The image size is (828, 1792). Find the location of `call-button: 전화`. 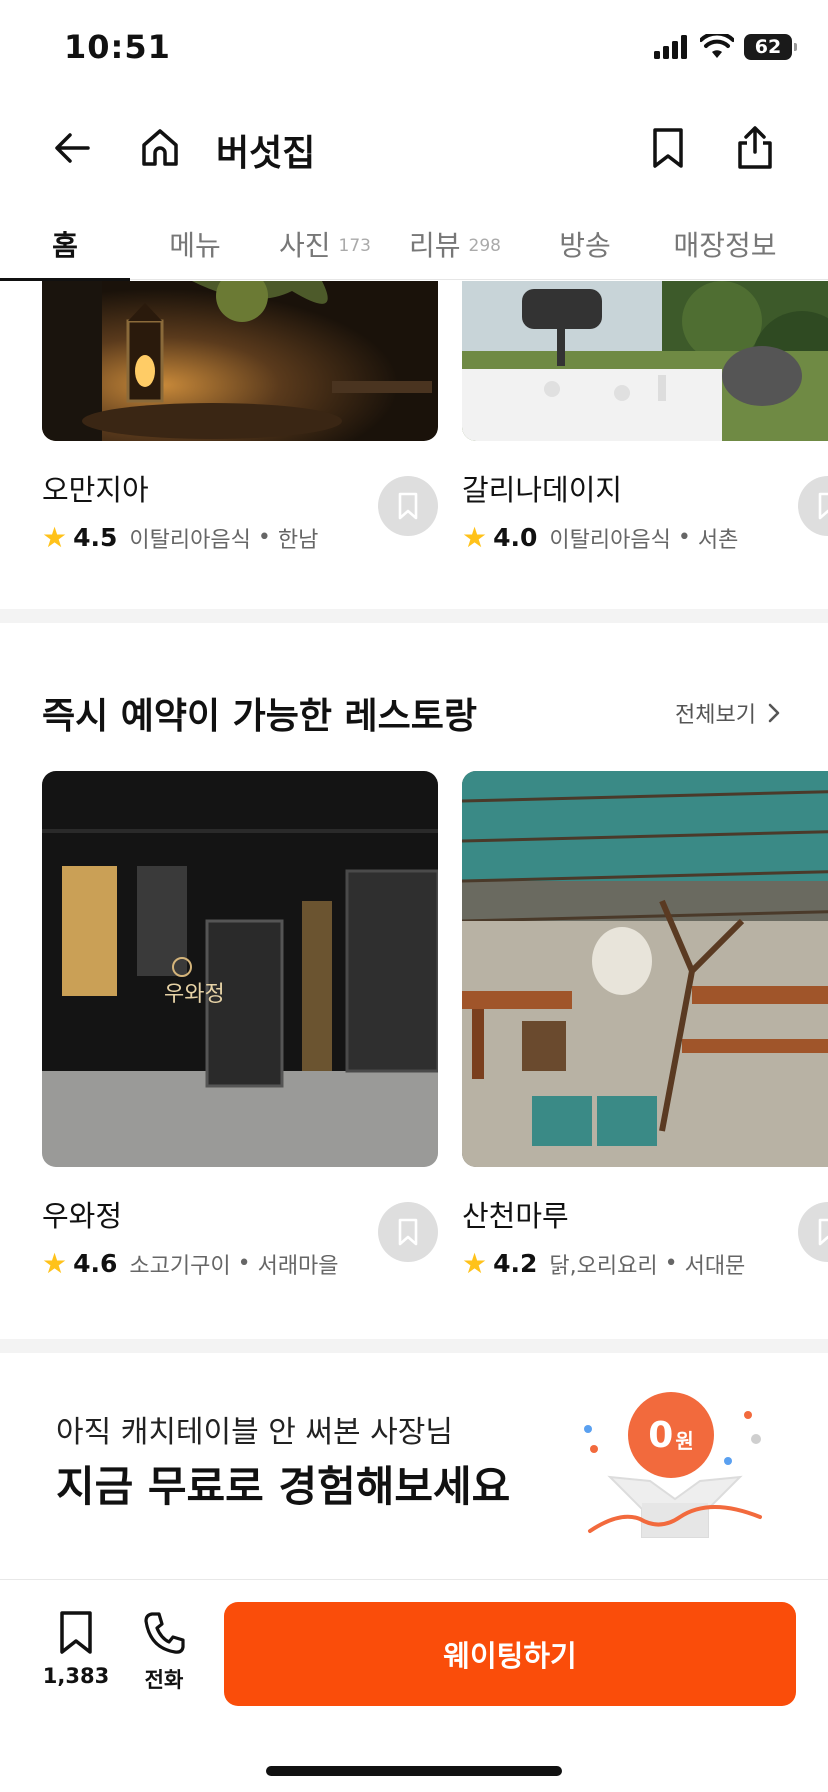

call-button: 전화 is located at coordinates (164, 1652).